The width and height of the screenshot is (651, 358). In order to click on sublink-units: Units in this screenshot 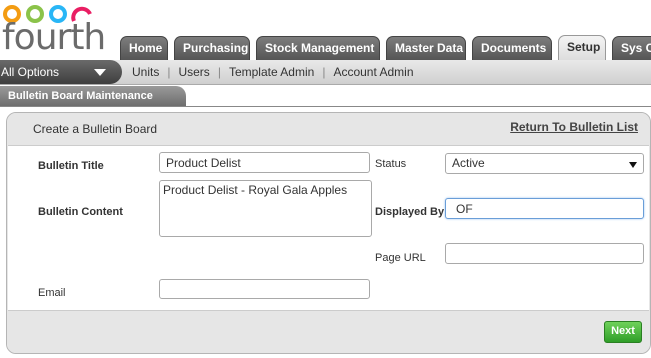, I will do `click(145, 72)`.